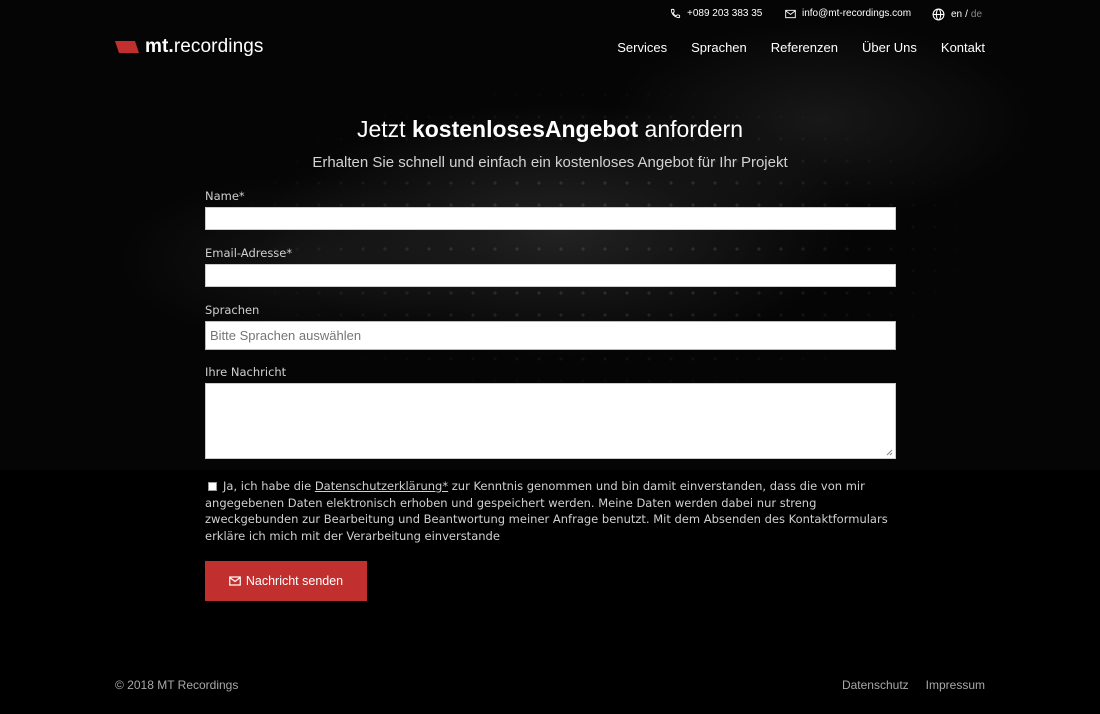  I want to click on footer-links: Datenschutz Impressum, so click(913, 685).